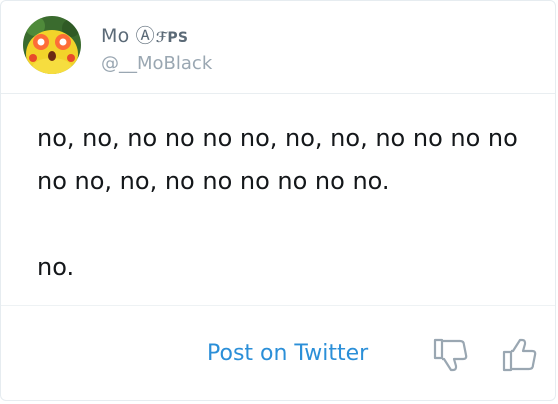 Image resolution: width=558 pixels, height=404 pixels. I want to click on display-name: Mo ⒶℱPS, so click(144, 34).